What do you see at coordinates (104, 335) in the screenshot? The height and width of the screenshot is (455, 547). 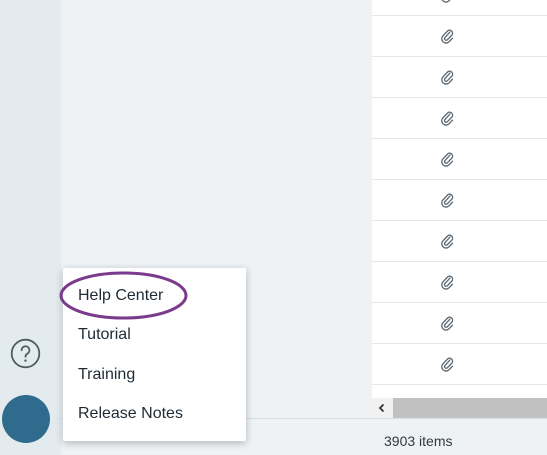 I see `menu-item-tutorial: Tutorial` at bounding box center [104, 335].